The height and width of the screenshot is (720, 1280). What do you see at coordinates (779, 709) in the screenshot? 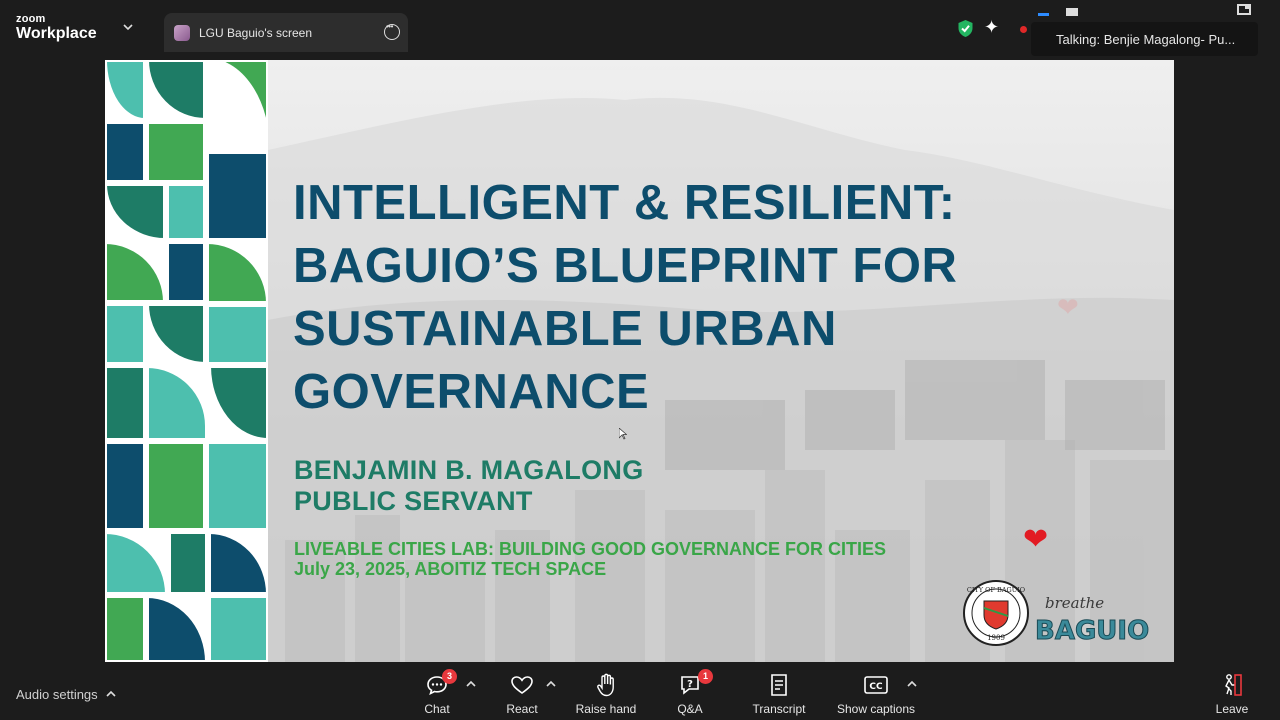
I see `transcript-label: Transcript` at bounding box center [779, 709].